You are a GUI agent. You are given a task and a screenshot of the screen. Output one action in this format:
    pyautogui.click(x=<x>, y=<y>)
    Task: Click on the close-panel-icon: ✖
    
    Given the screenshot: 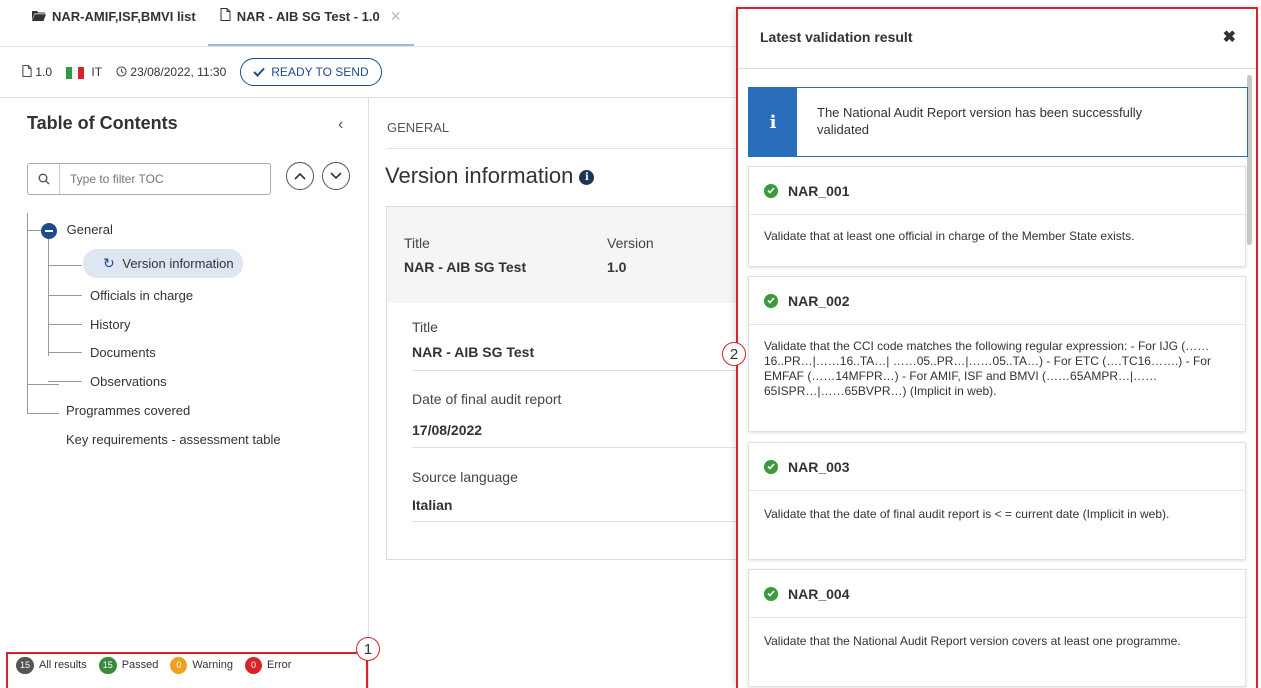 What is the action you would take?
    pyautogui.click(x=1229, y=37)
    